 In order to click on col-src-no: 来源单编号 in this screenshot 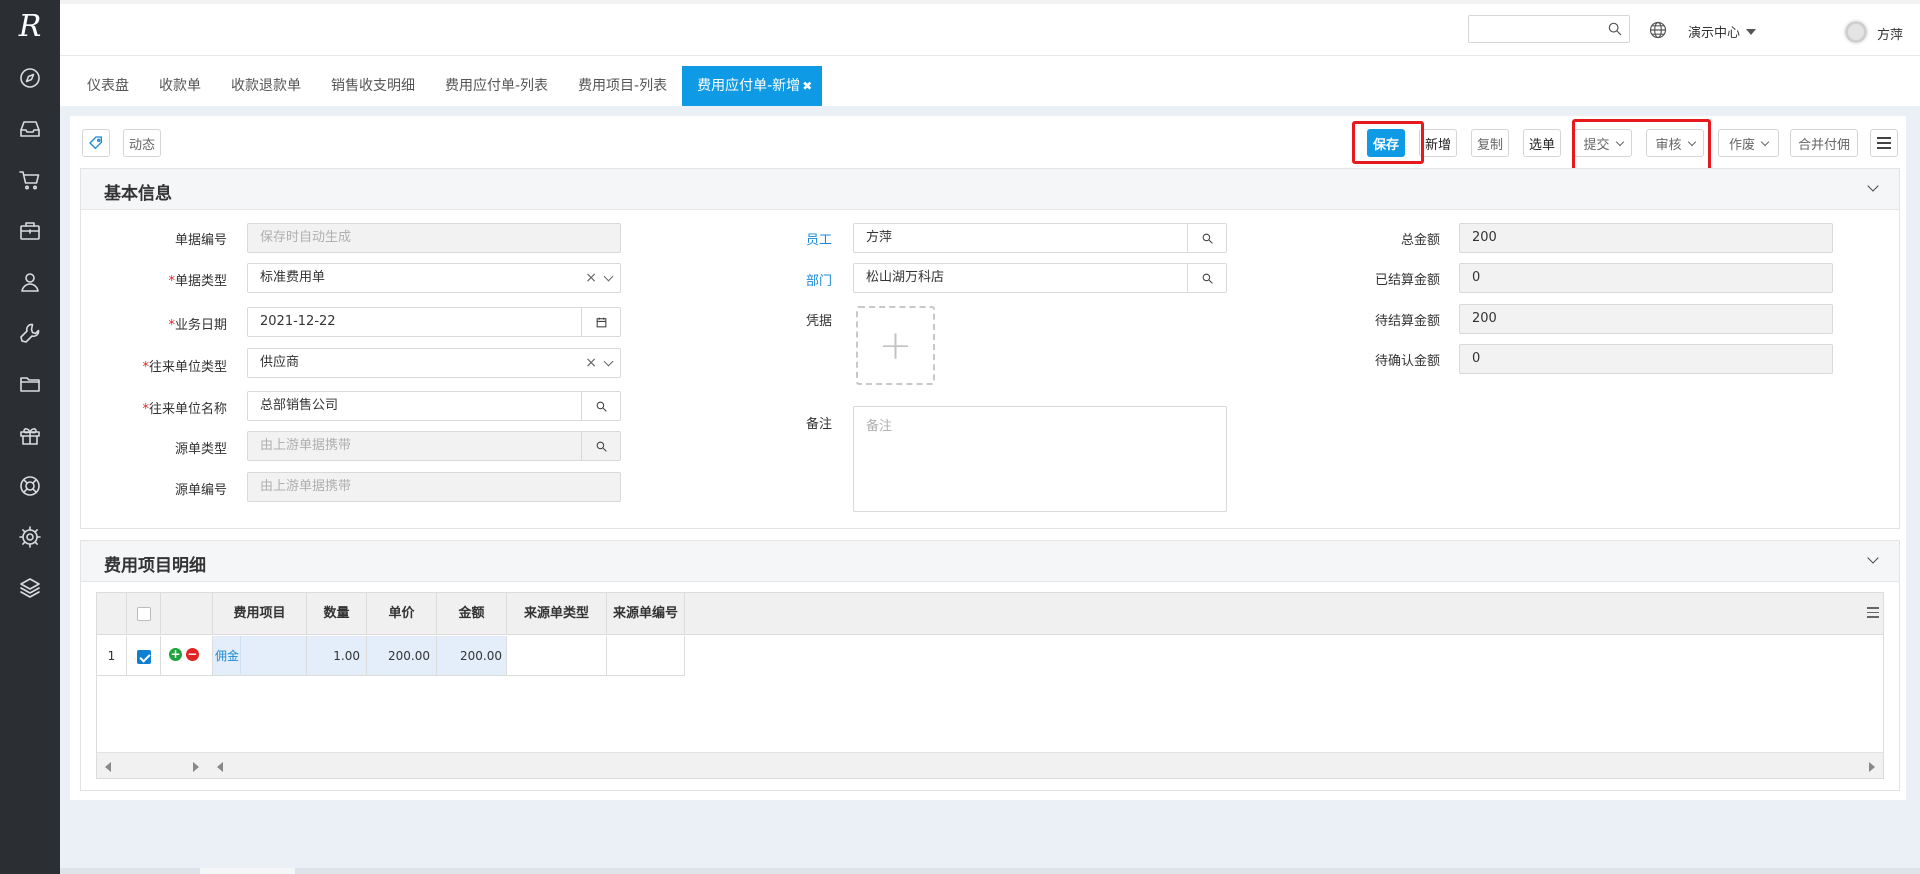, I will do `click(646, 614)`.